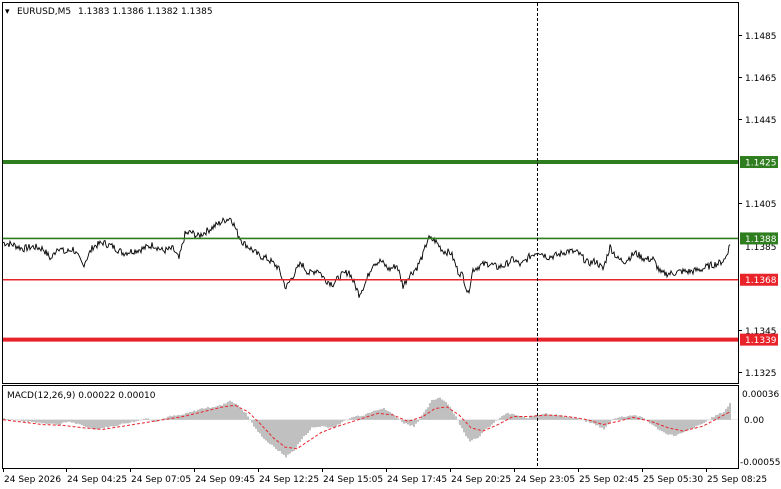  I want to click on level-tag-label: 1.1339, so click(761, 341).